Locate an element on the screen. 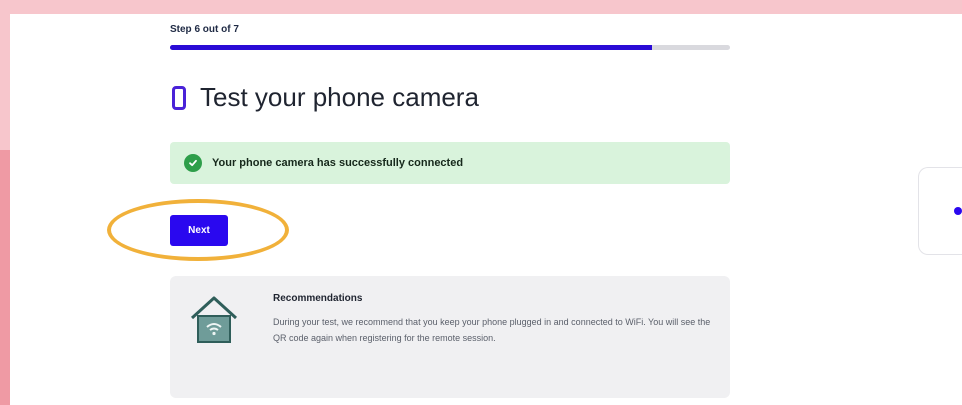 The height and width of the screenshot is (405, 962). progress-bar is located at coordinates (450, 47).